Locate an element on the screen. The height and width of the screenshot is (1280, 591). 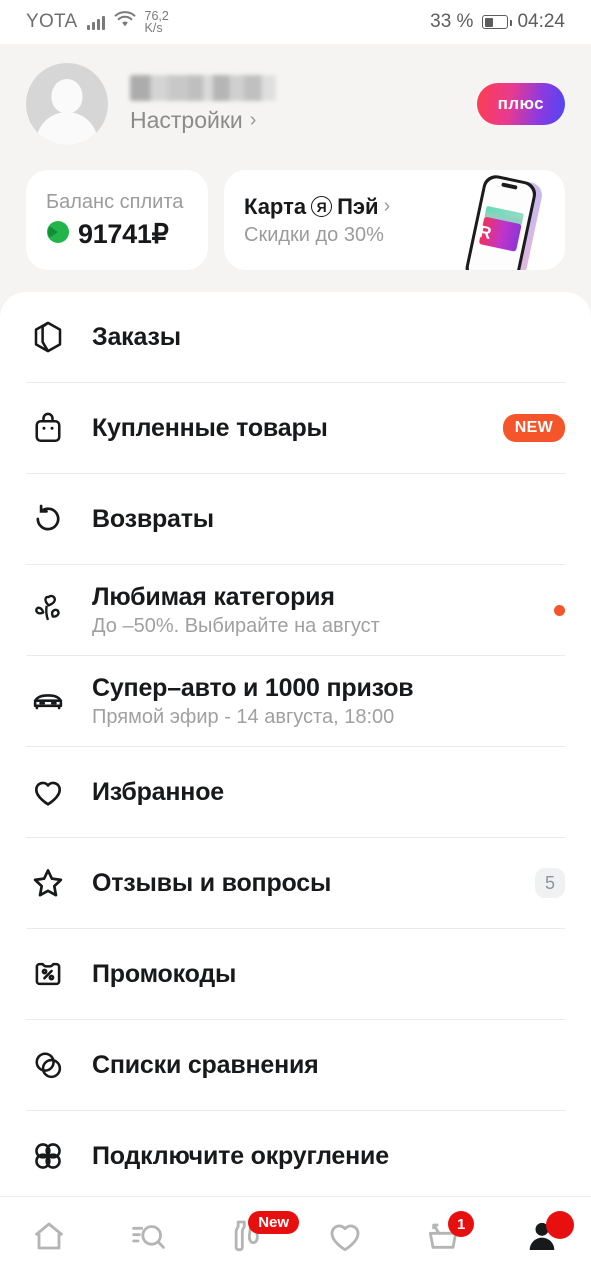
menu-item-subtitle: До –50%. Выбирайте на август is located at coordinates (236, 625).